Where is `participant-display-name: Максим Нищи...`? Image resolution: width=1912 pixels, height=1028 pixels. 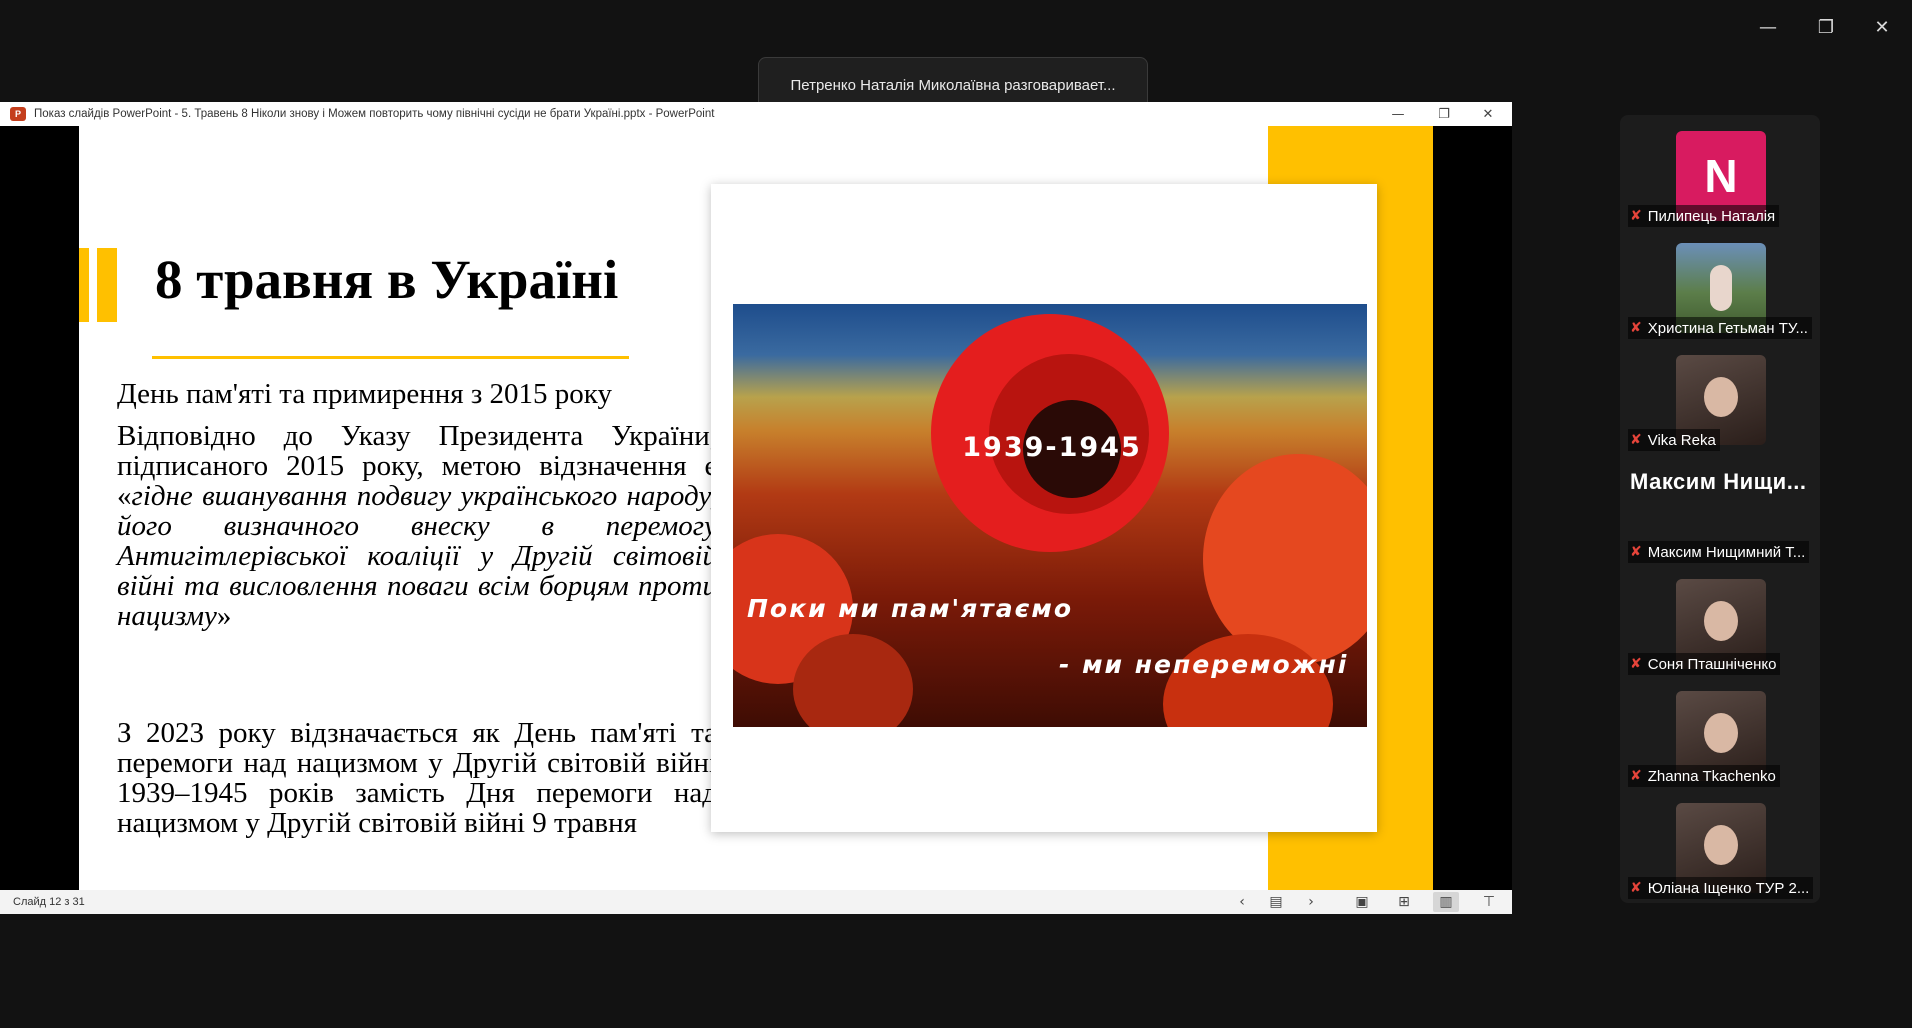 participant-display-name: Максим Нищи... is located at coordinates (1718, 481).